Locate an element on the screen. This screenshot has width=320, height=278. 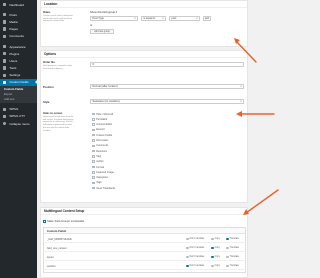
arrow-location-annotation is located at coordinates (245, 50).